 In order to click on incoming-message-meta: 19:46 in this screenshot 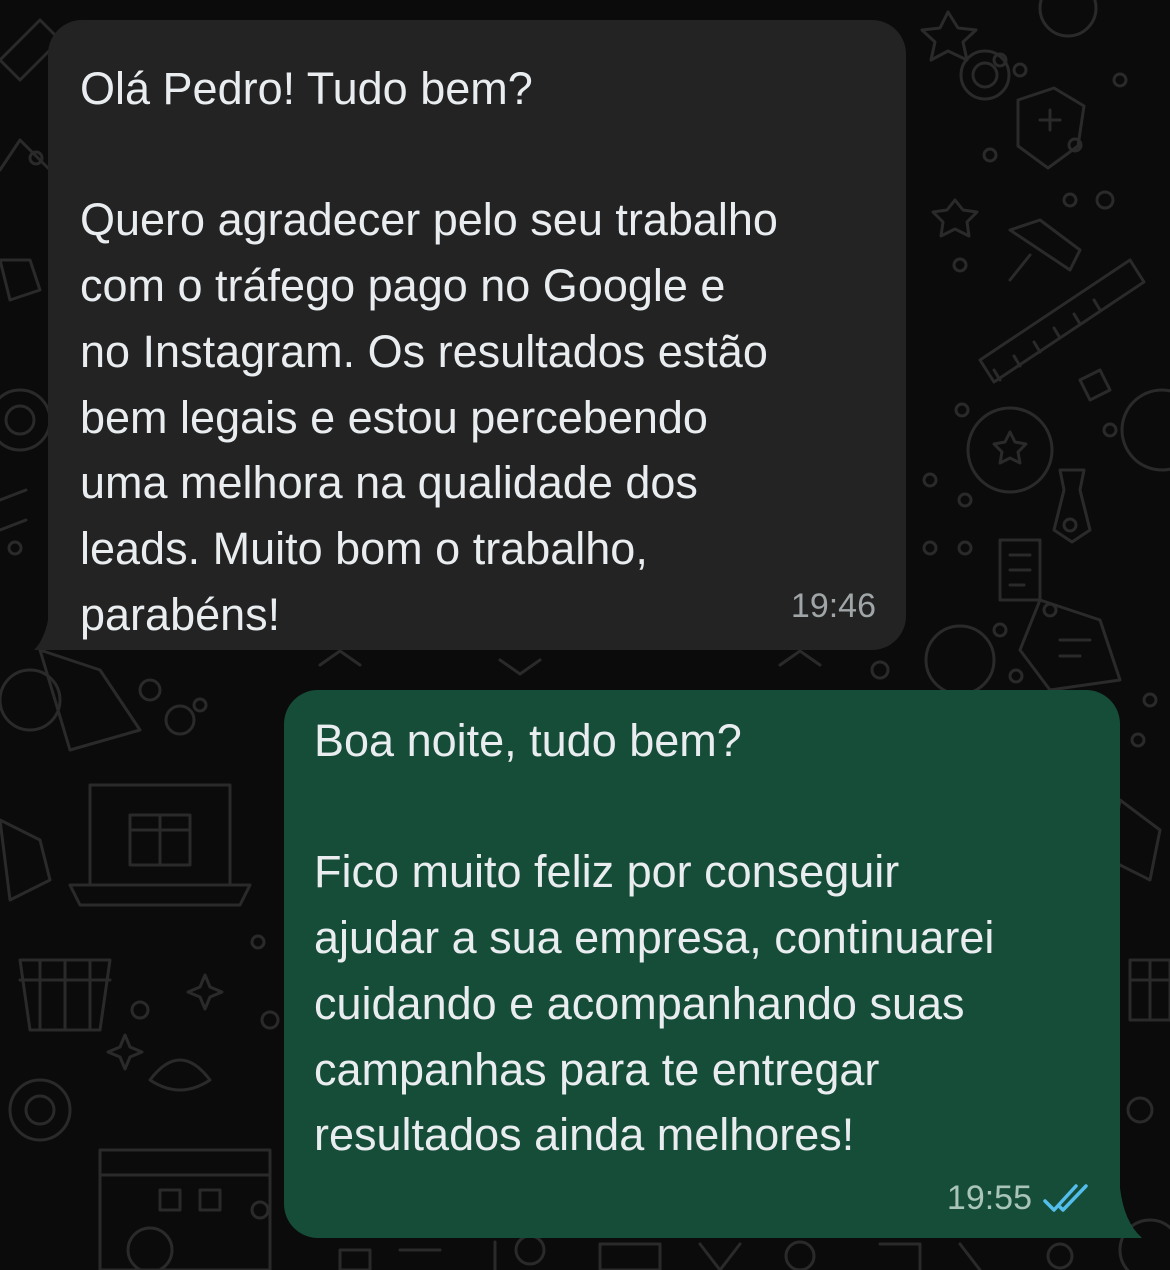, I will do `click(833, 606)`.